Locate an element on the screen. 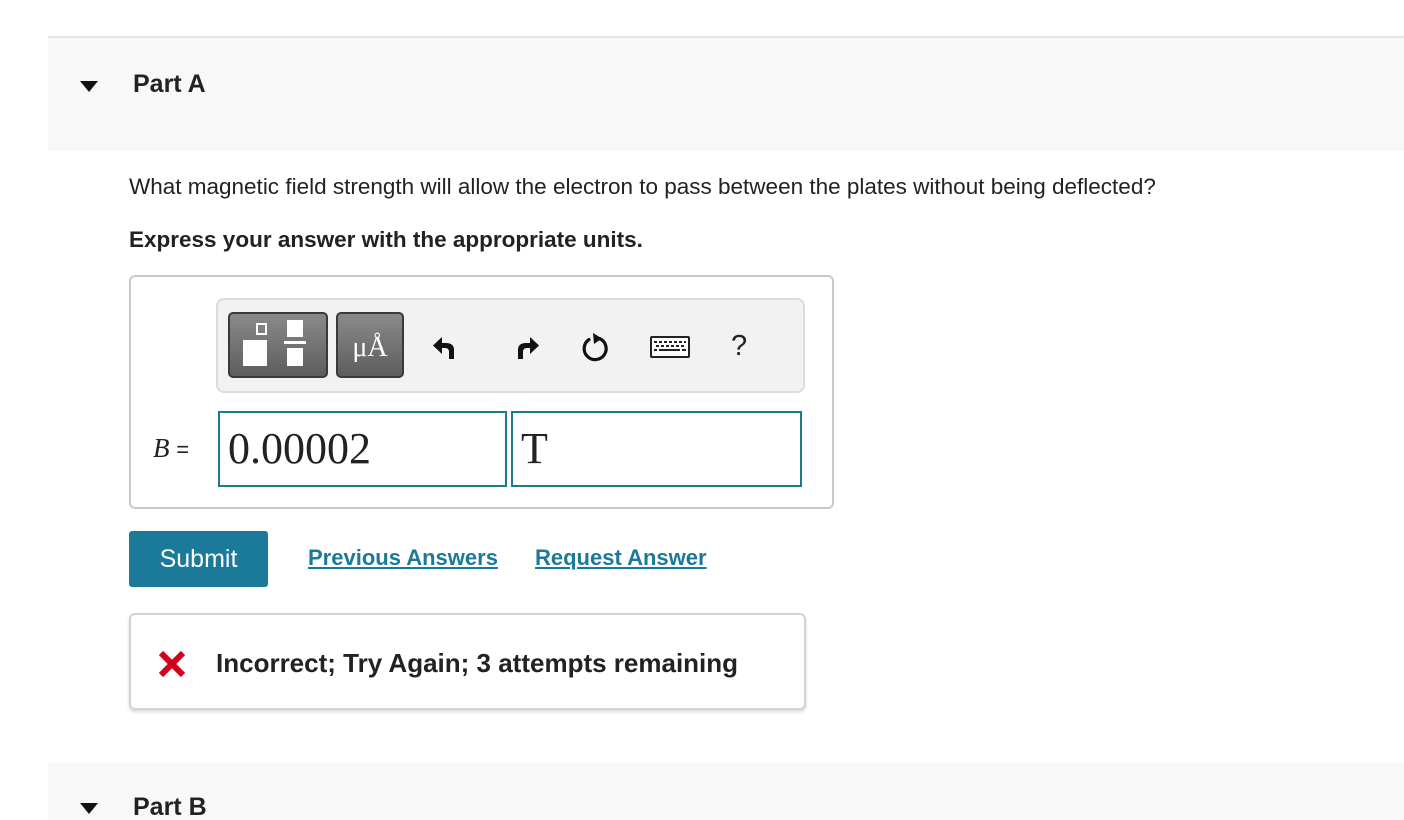 The image size is (1404, 820). unit-input: T is located at coordinates (656, 449).